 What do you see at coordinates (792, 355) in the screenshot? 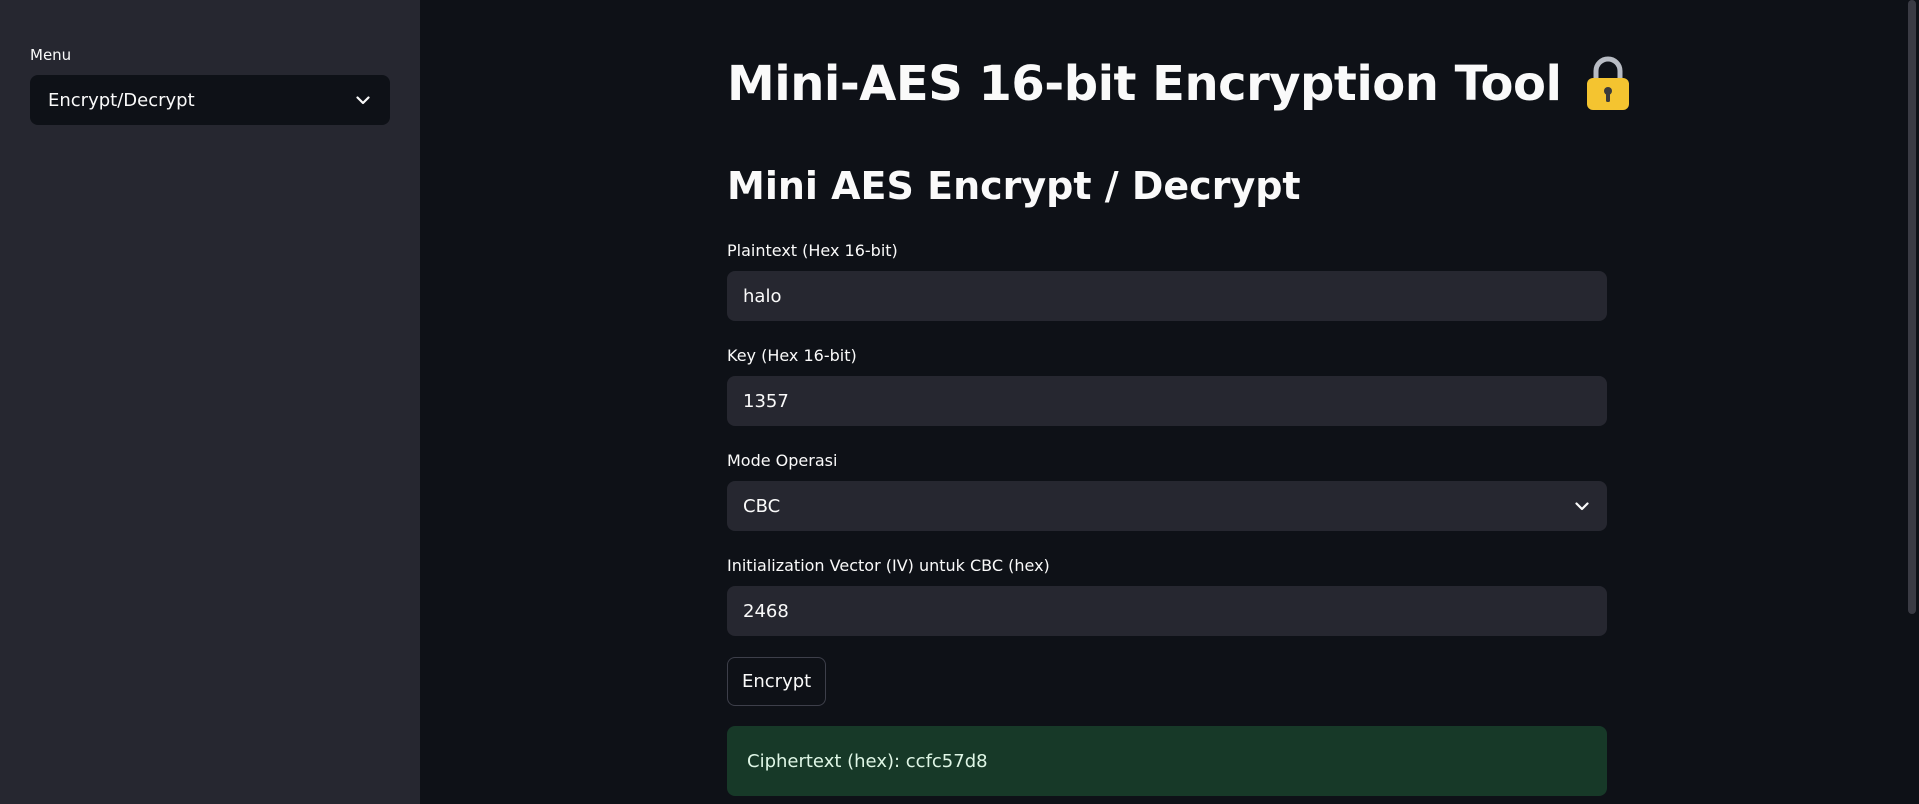
I see `key-label: Key (Hex 16-bit)` at bounding box center [792, 355].